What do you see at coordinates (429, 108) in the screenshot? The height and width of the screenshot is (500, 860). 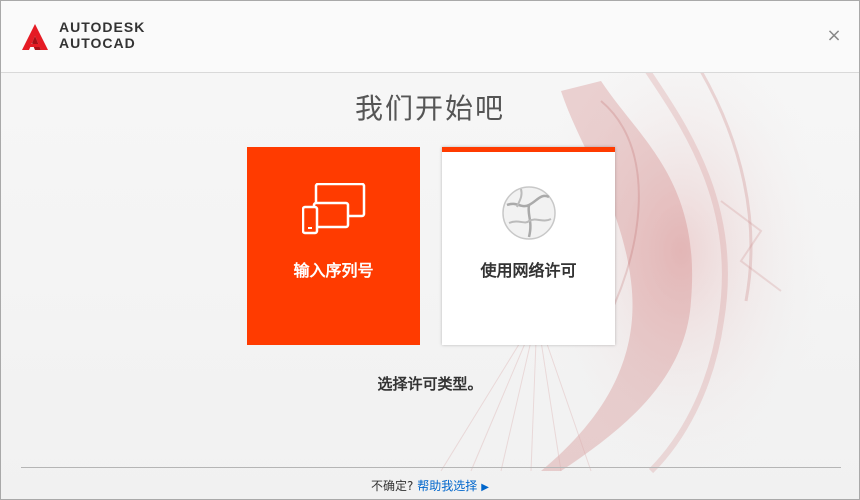 I see `page-title: 我们开始吧` at bounding box center [429, 108].